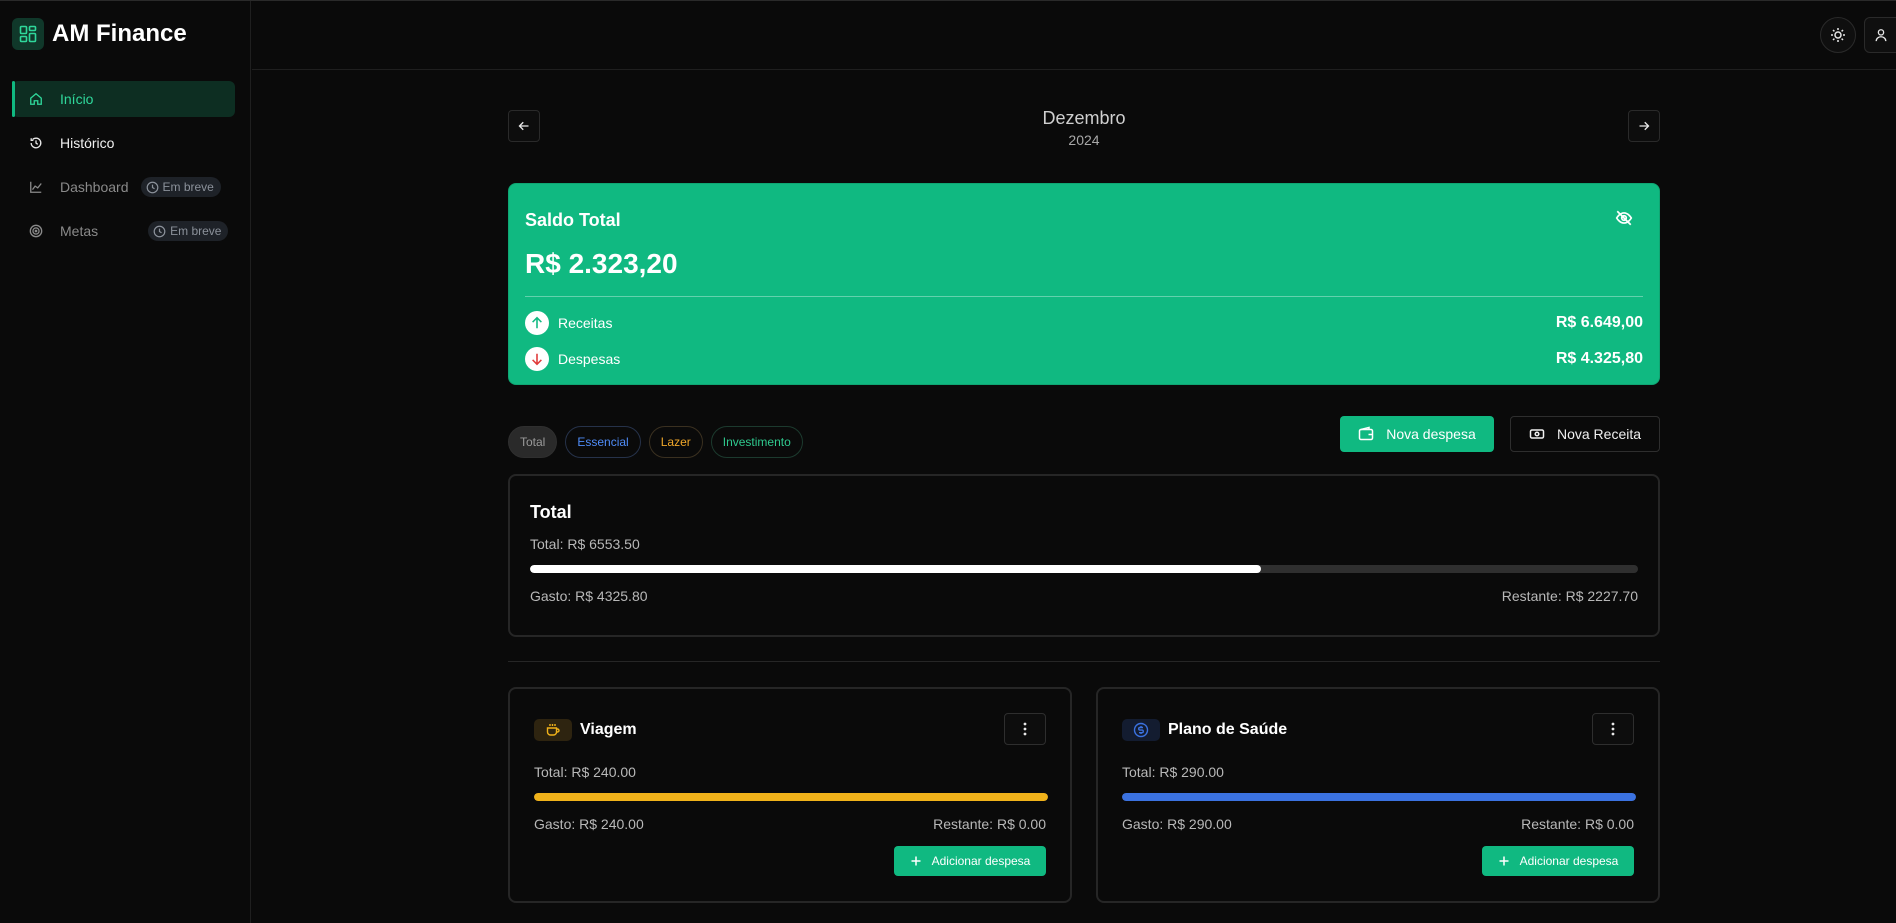 The height and width of the screenshot is (923, 1896). I want to click on month-label: Dezembro, so click(1084, 118).